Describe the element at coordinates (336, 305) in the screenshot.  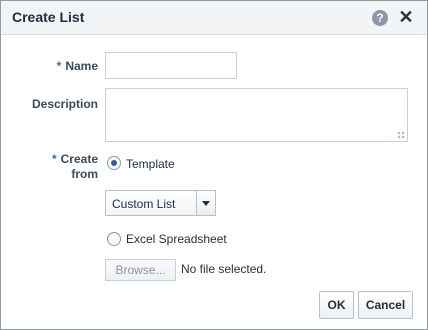
I see `ok-button: OK` at that location.